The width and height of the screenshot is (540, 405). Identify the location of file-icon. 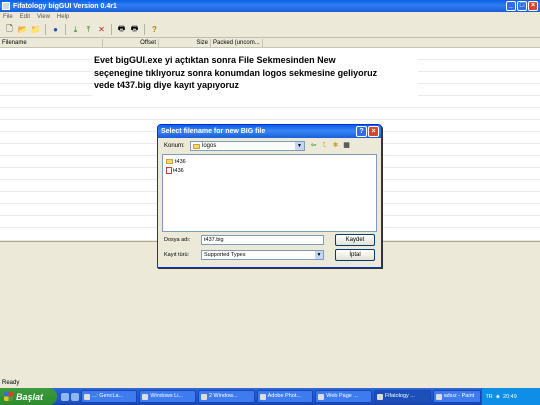
(169, 170).